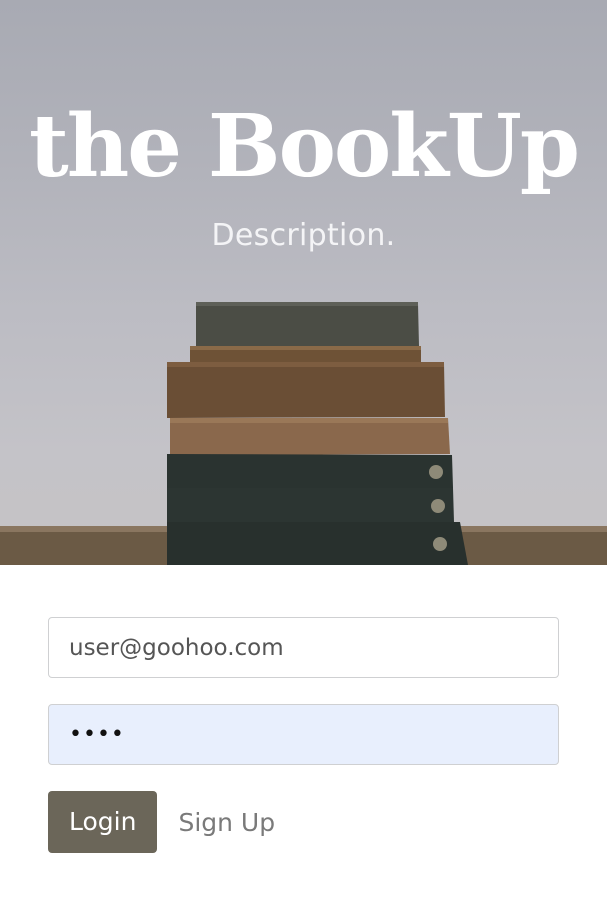 This screenshot has height=900, width=610. I want to click on signup-link: Sign Up, so click(226, 822).